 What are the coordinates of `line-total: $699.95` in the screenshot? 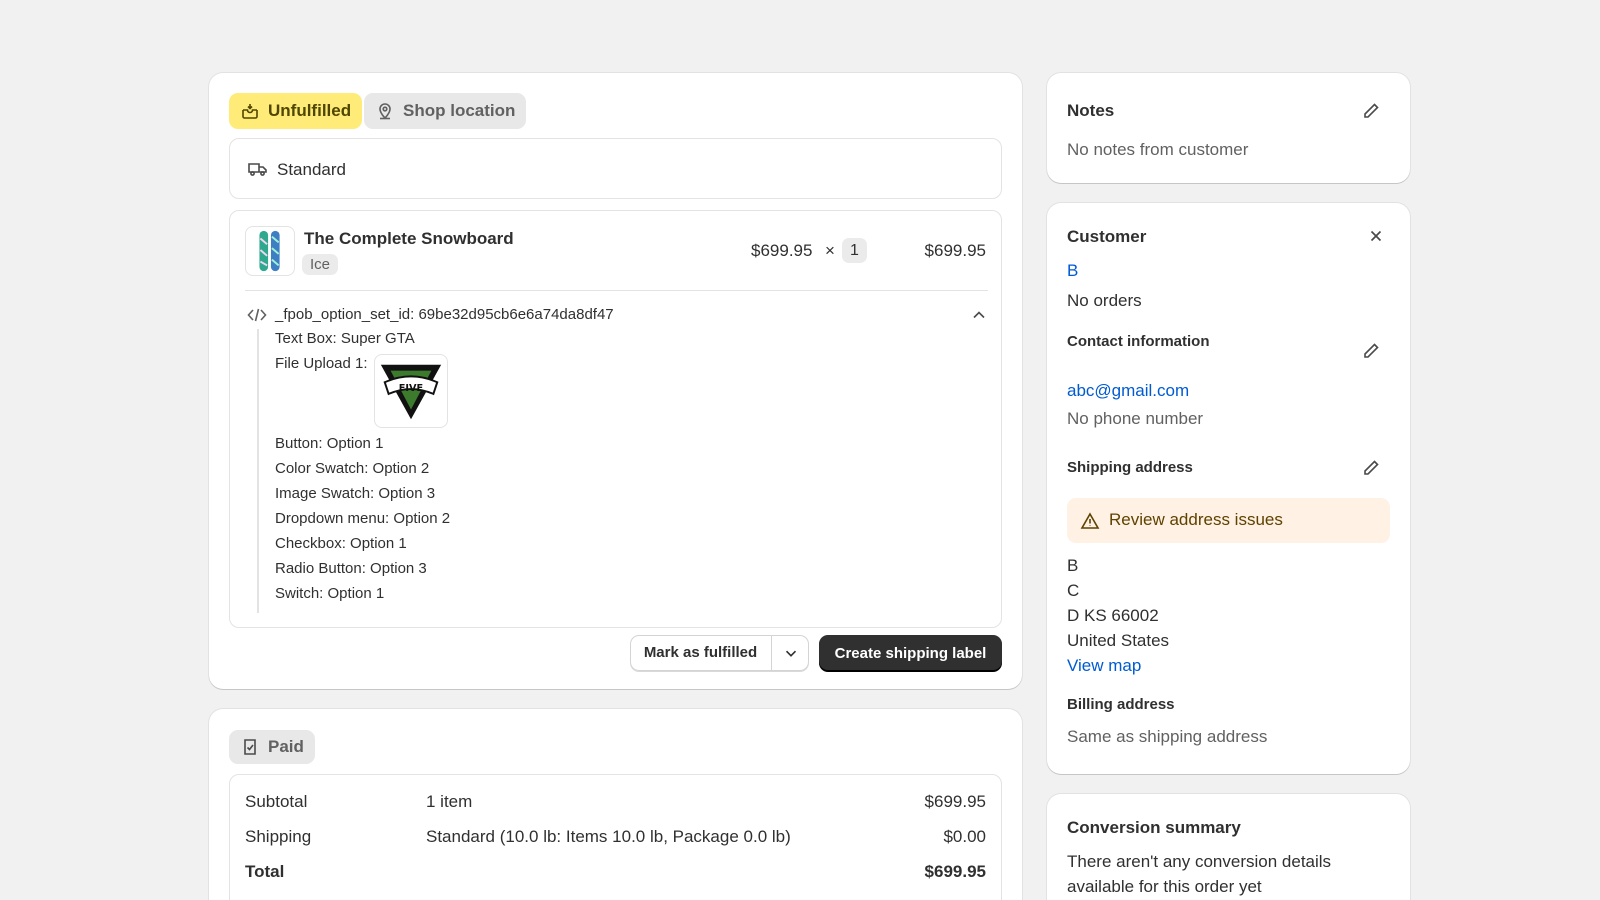 It's located at (955, 250).